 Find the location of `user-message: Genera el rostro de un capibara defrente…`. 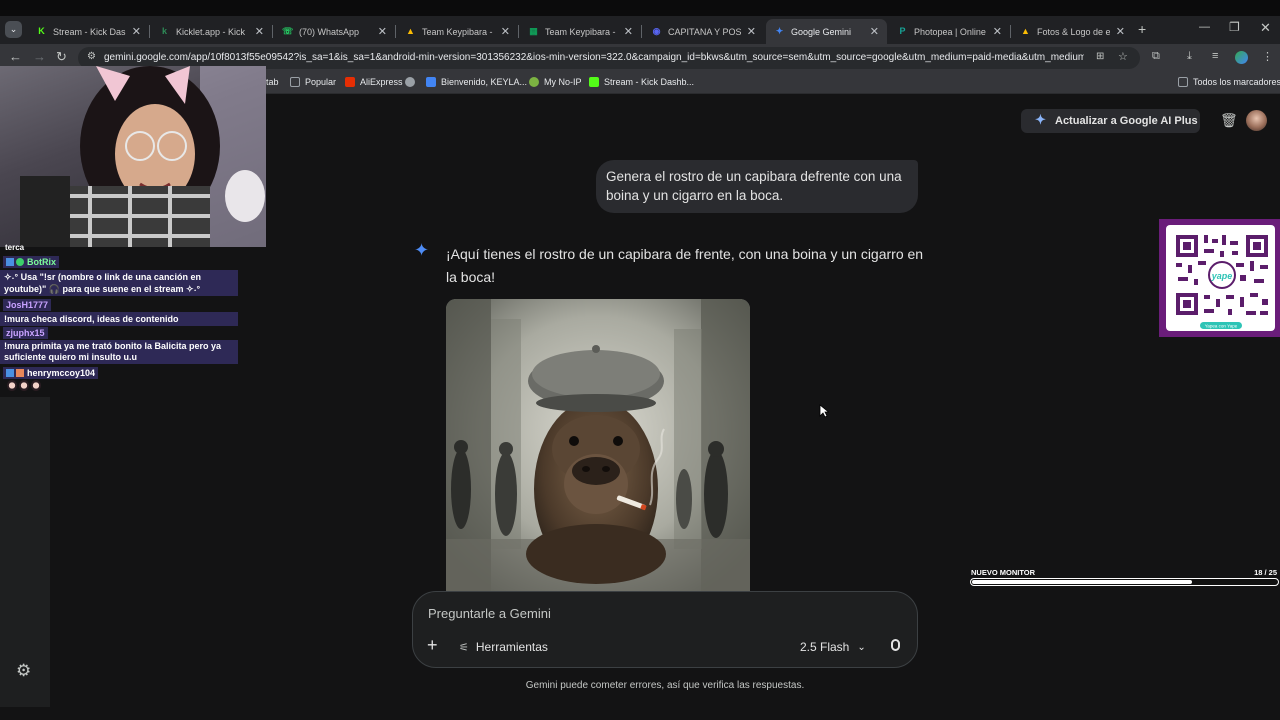

user-message: Genera el rostro de un capibara defrente… is located at coordinates (757, 186).